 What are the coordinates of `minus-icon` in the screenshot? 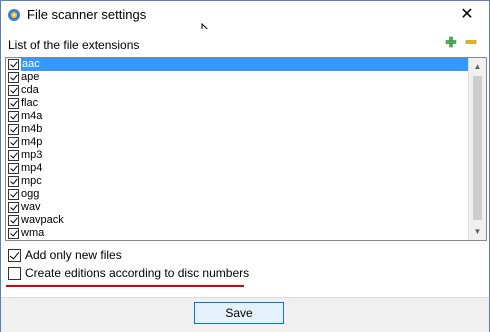 It's located at (471, 42).